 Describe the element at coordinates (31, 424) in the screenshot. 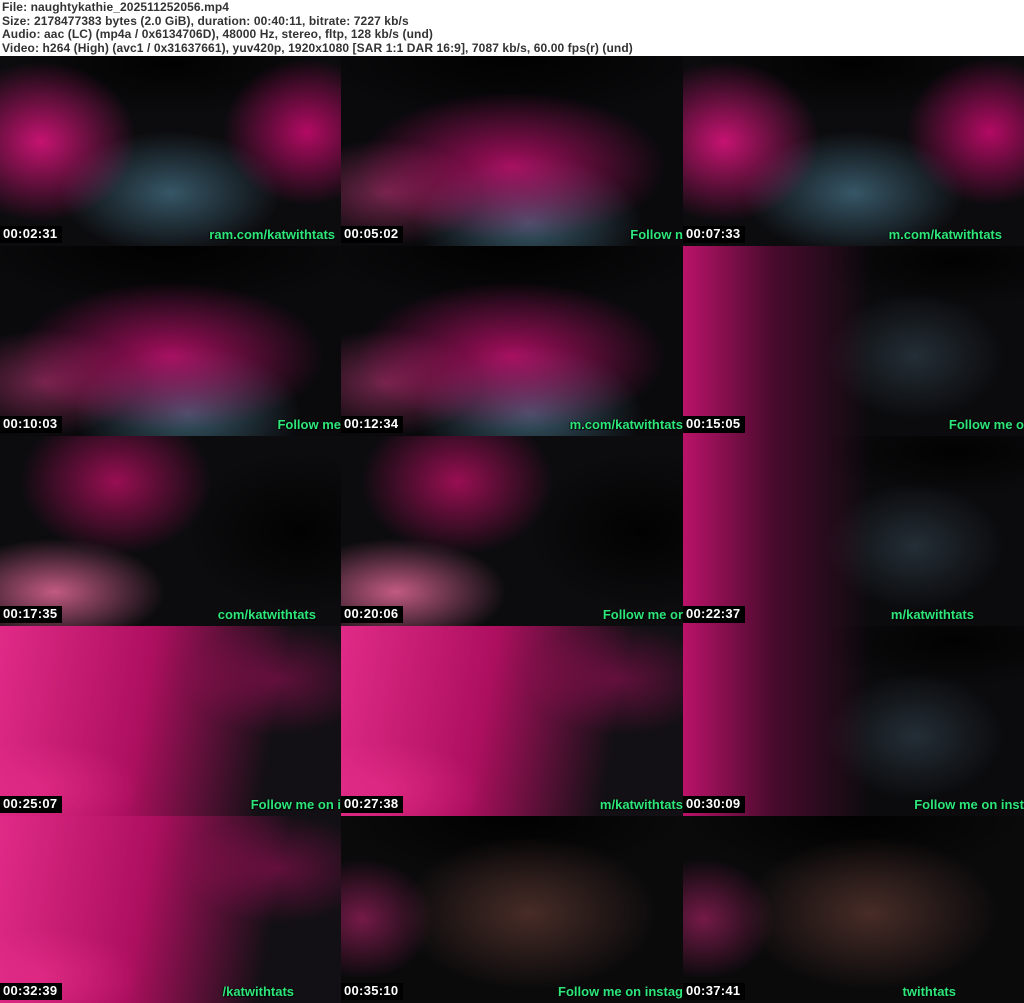

I see `timestamp-badge: 00:10:03` at that location.